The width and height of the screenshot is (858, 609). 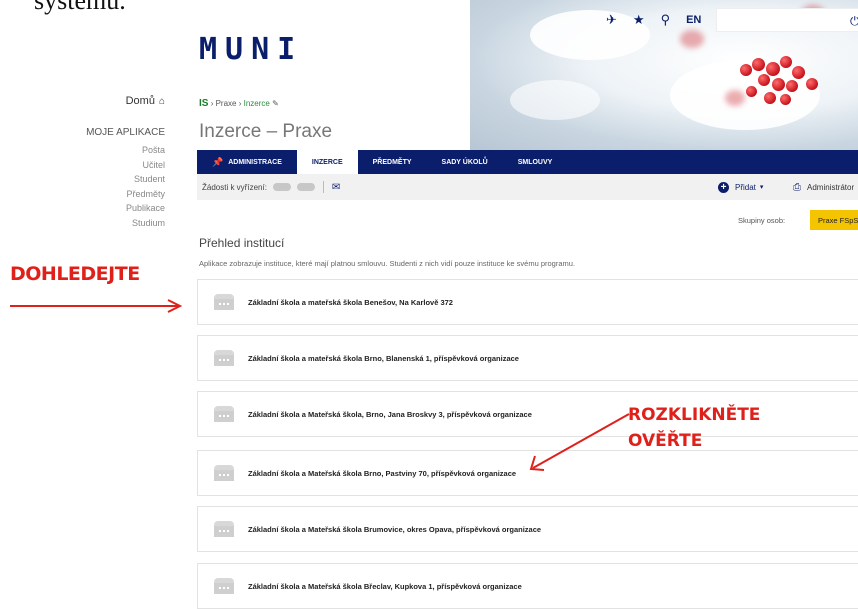 I want to click on breadcrumb-item-praxe: Praxe, so click(x=226, y=103).